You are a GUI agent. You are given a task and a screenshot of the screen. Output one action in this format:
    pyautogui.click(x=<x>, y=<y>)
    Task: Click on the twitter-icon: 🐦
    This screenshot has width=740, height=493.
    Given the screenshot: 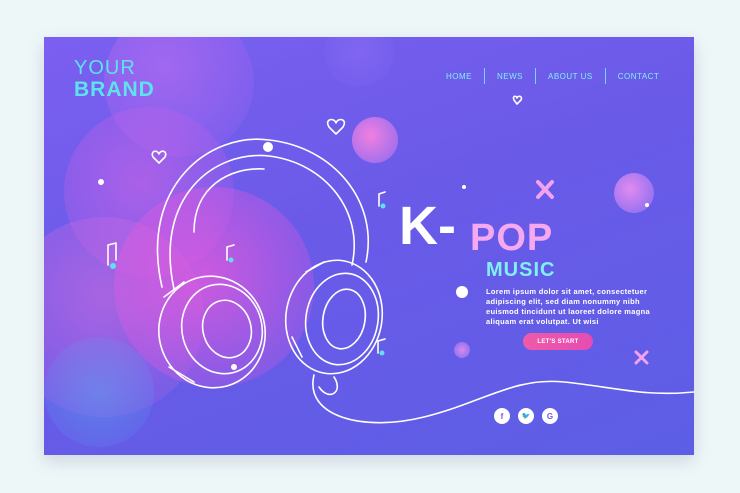 What is the action you would take?
    pyautogui.click(x=526, y=416)
    